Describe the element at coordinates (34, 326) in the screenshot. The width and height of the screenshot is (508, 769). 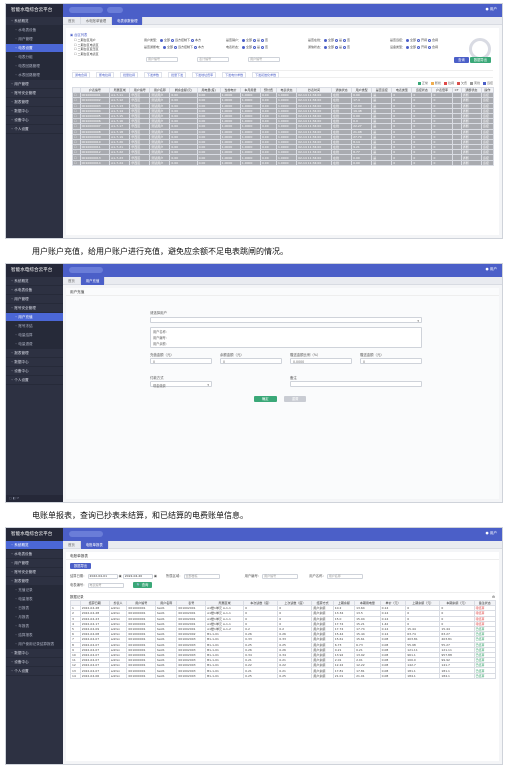
I see `sidebar-item: ◦ 账号冻结` at that location.